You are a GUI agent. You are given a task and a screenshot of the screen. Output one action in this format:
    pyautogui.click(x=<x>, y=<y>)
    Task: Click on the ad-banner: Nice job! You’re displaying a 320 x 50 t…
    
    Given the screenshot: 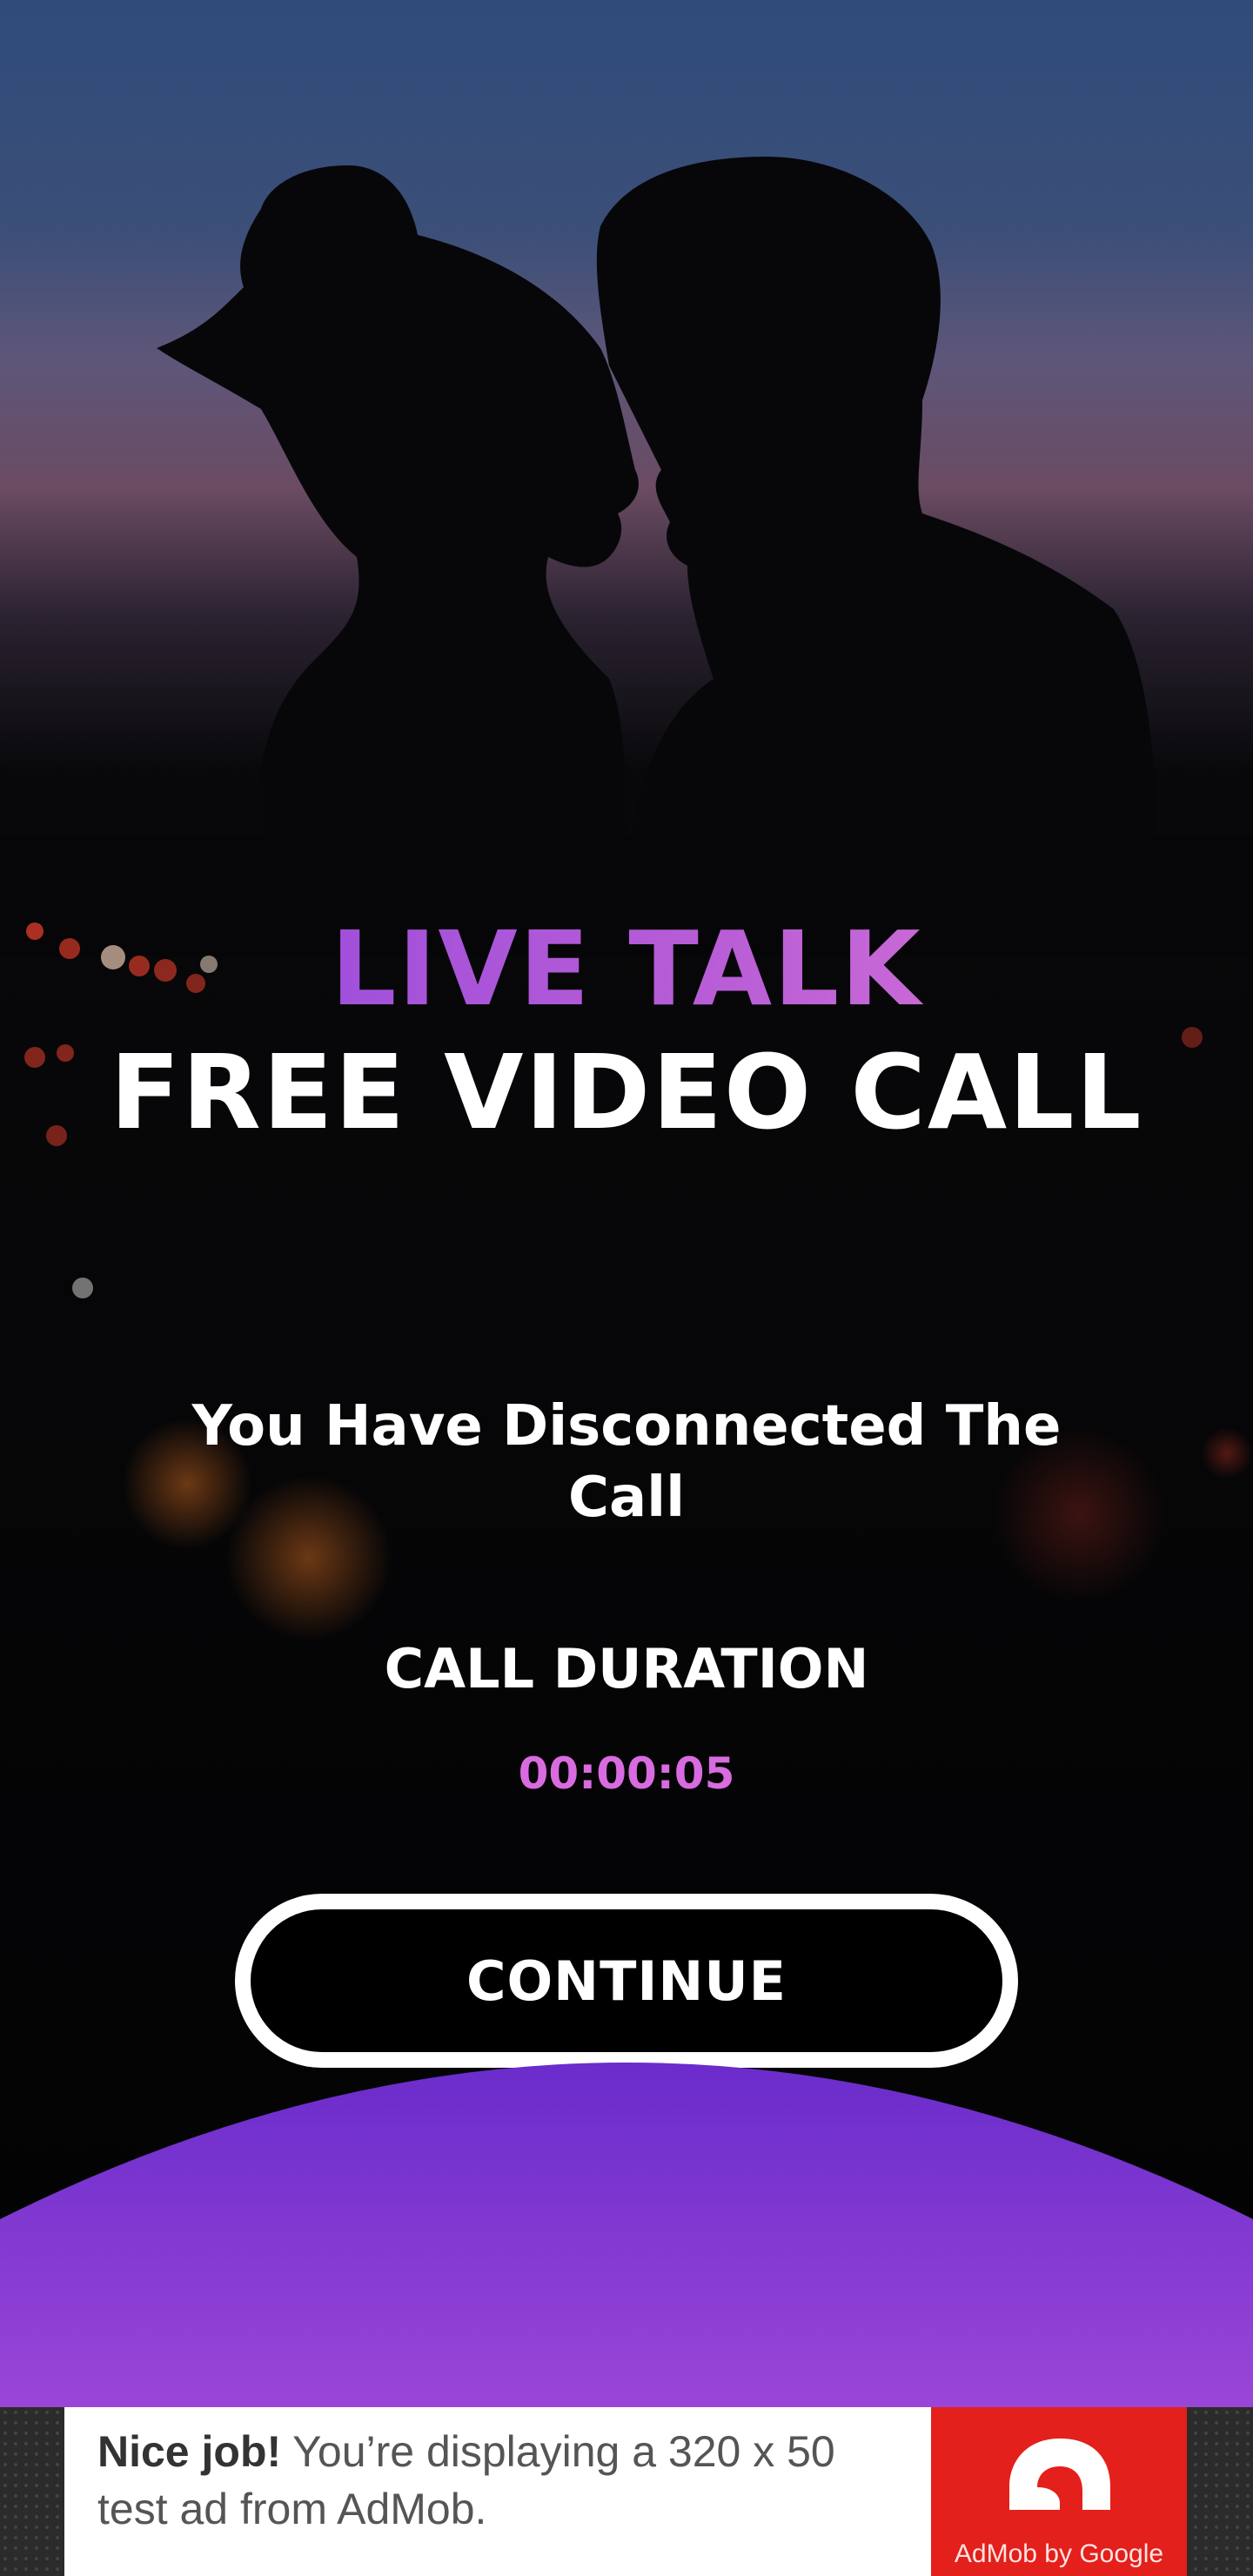 What is the action you would take?
    pyautogui.click(x=626, y=2492)
    